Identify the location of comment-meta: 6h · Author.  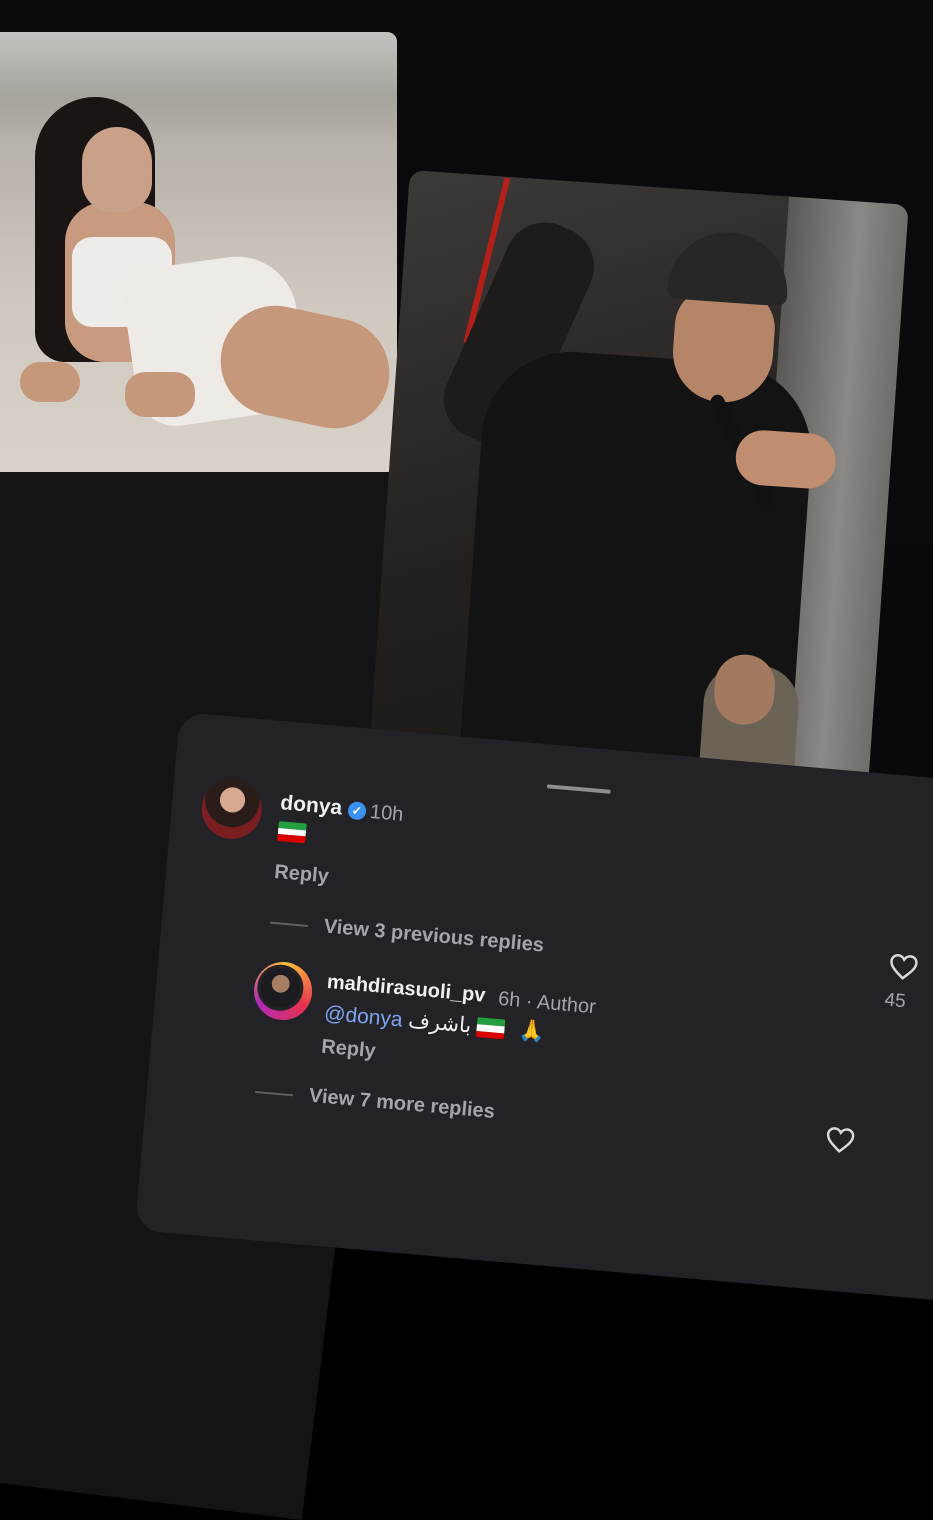
(547, 1003).